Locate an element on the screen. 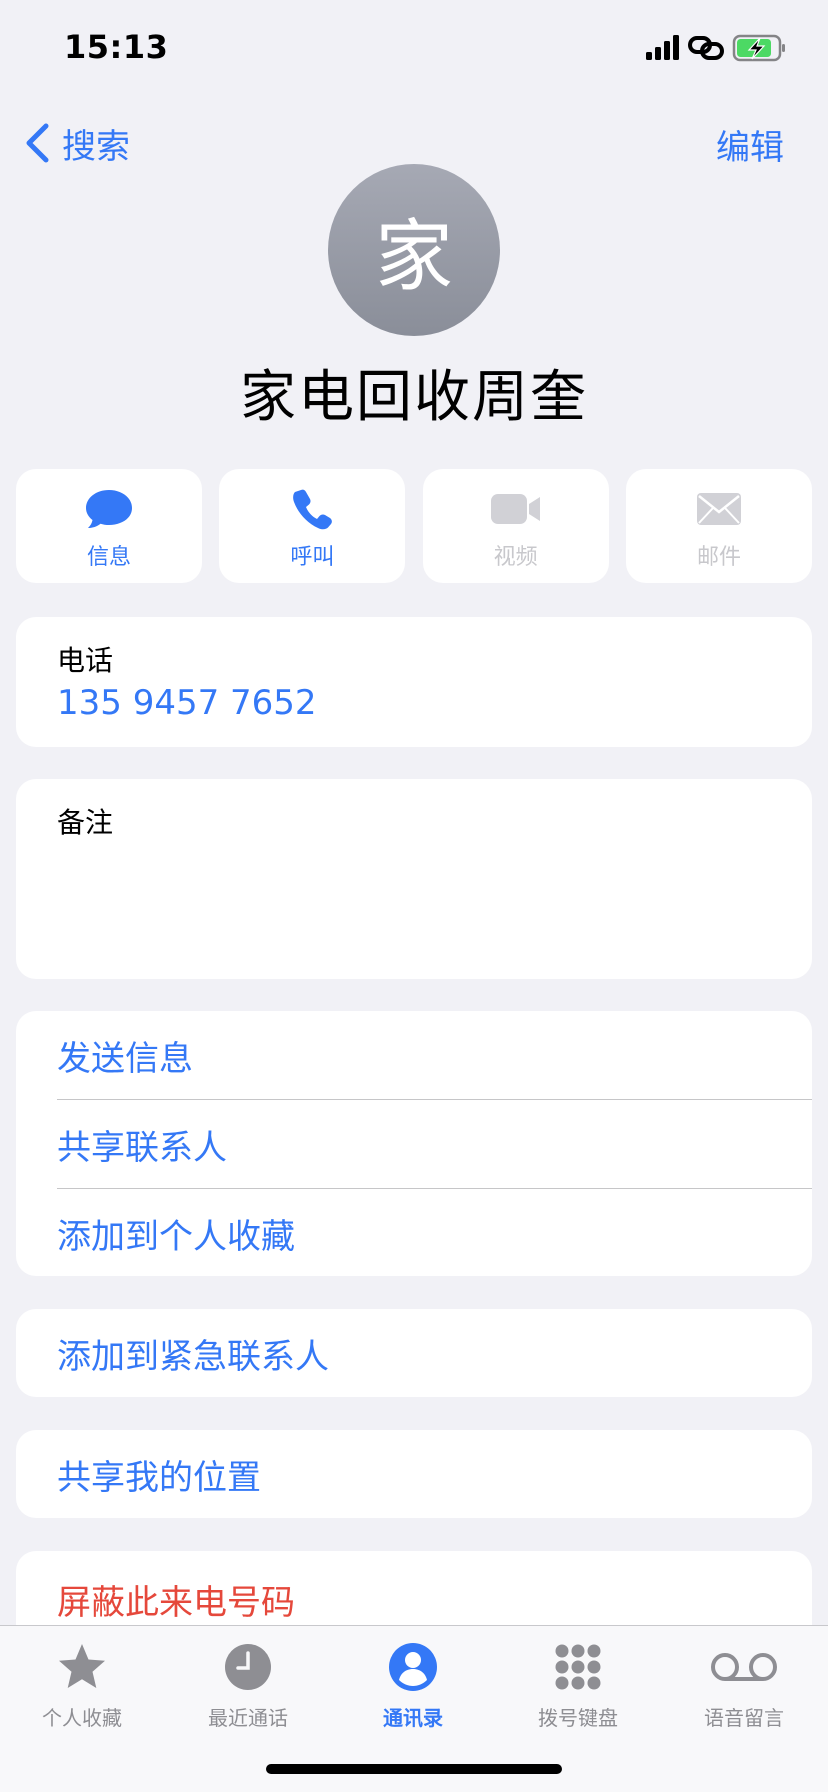 Image resolution: width=828 pixels, height=1792 pixels. back-button: 搜索 is located at coordinates (77, 143).